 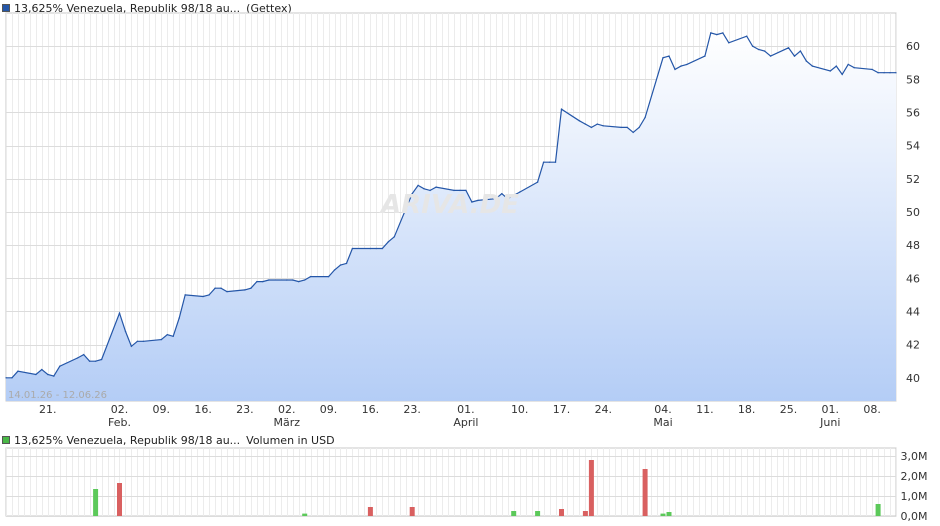 I want to click on price-y-tick-label: 44, so click(x=913, y=311).